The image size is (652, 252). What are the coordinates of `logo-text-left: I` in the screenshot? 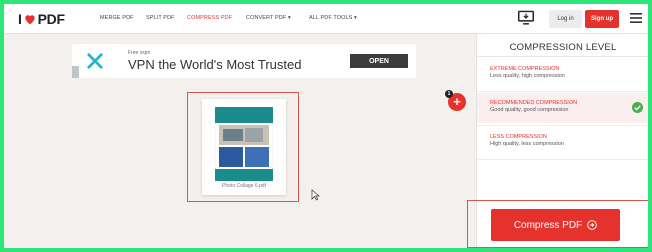 It's located at (20, 19).